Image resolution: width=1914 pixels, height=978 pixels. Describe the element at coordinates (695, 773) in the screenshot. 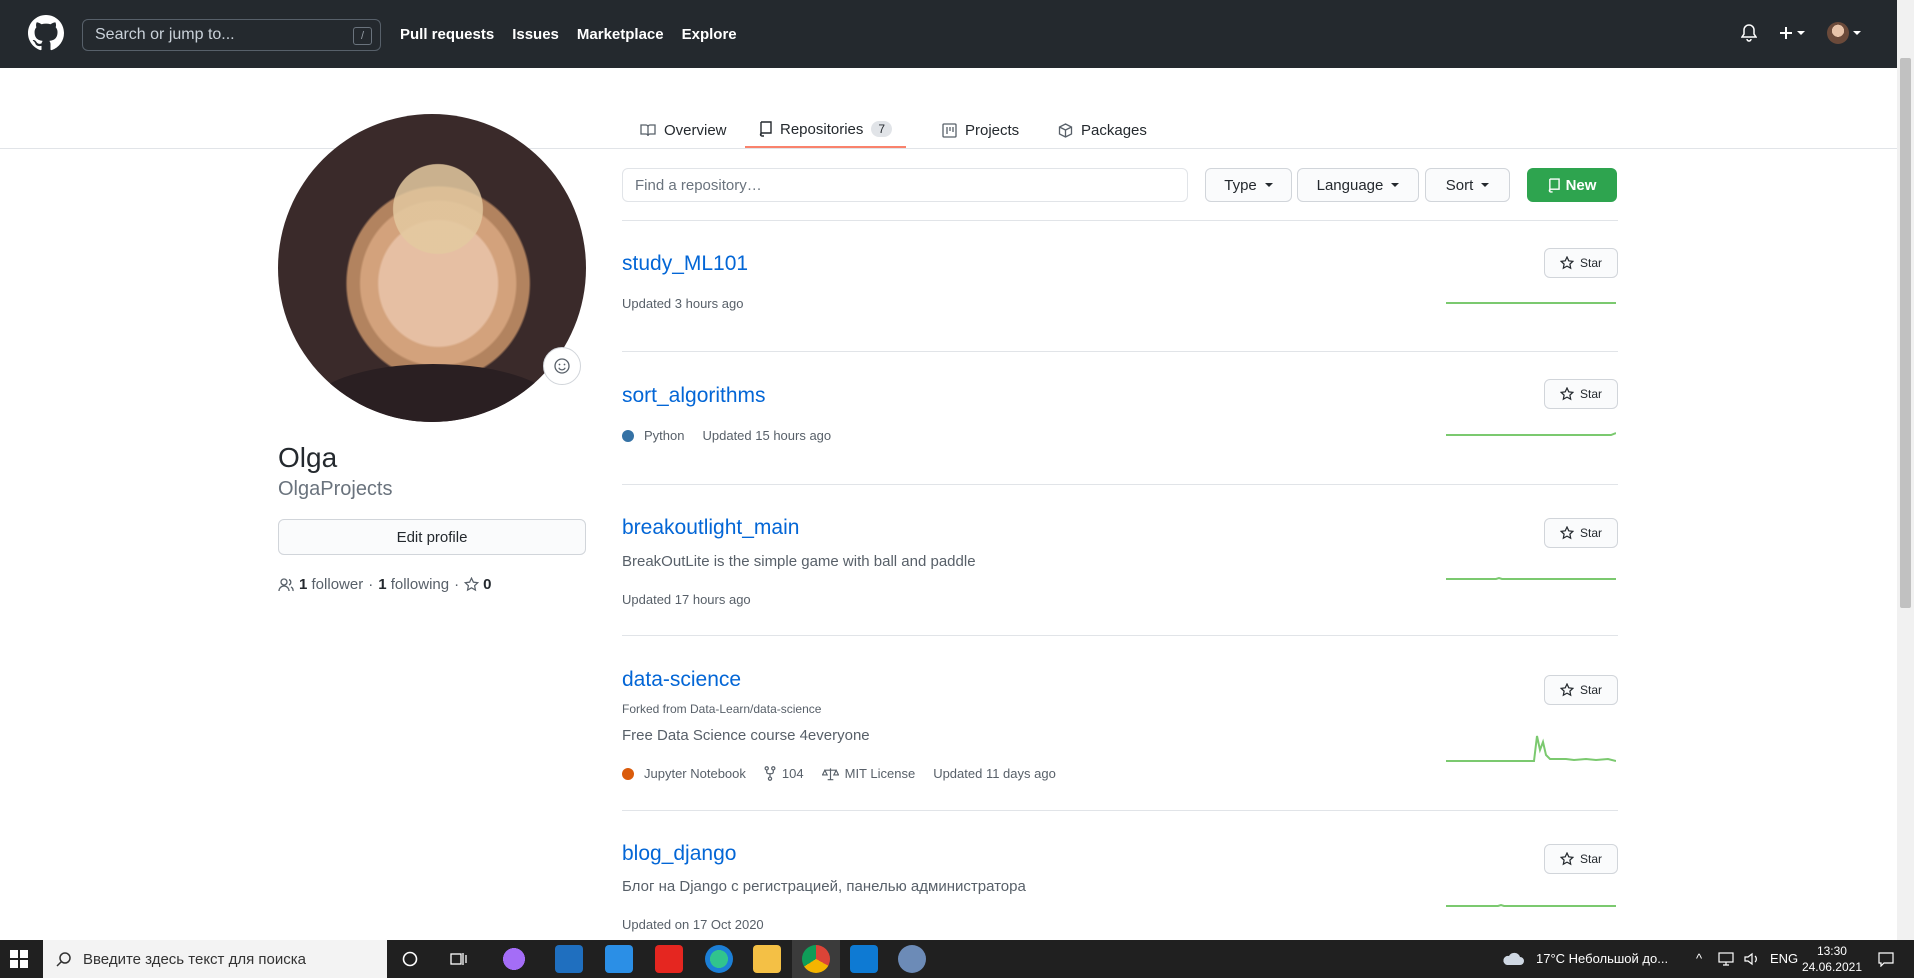

I see `repo-language-label: Jupyter Notebook` at that location.